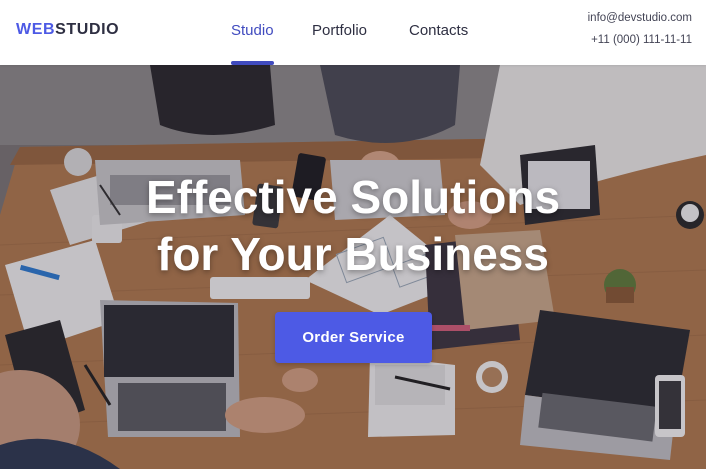 This screenshot has height=469, width=706. What do you see at coordinates (353, 197) in the screenshot?
I see `hero-title-line1: Effective Solutions` at bounding box center [353, 197].